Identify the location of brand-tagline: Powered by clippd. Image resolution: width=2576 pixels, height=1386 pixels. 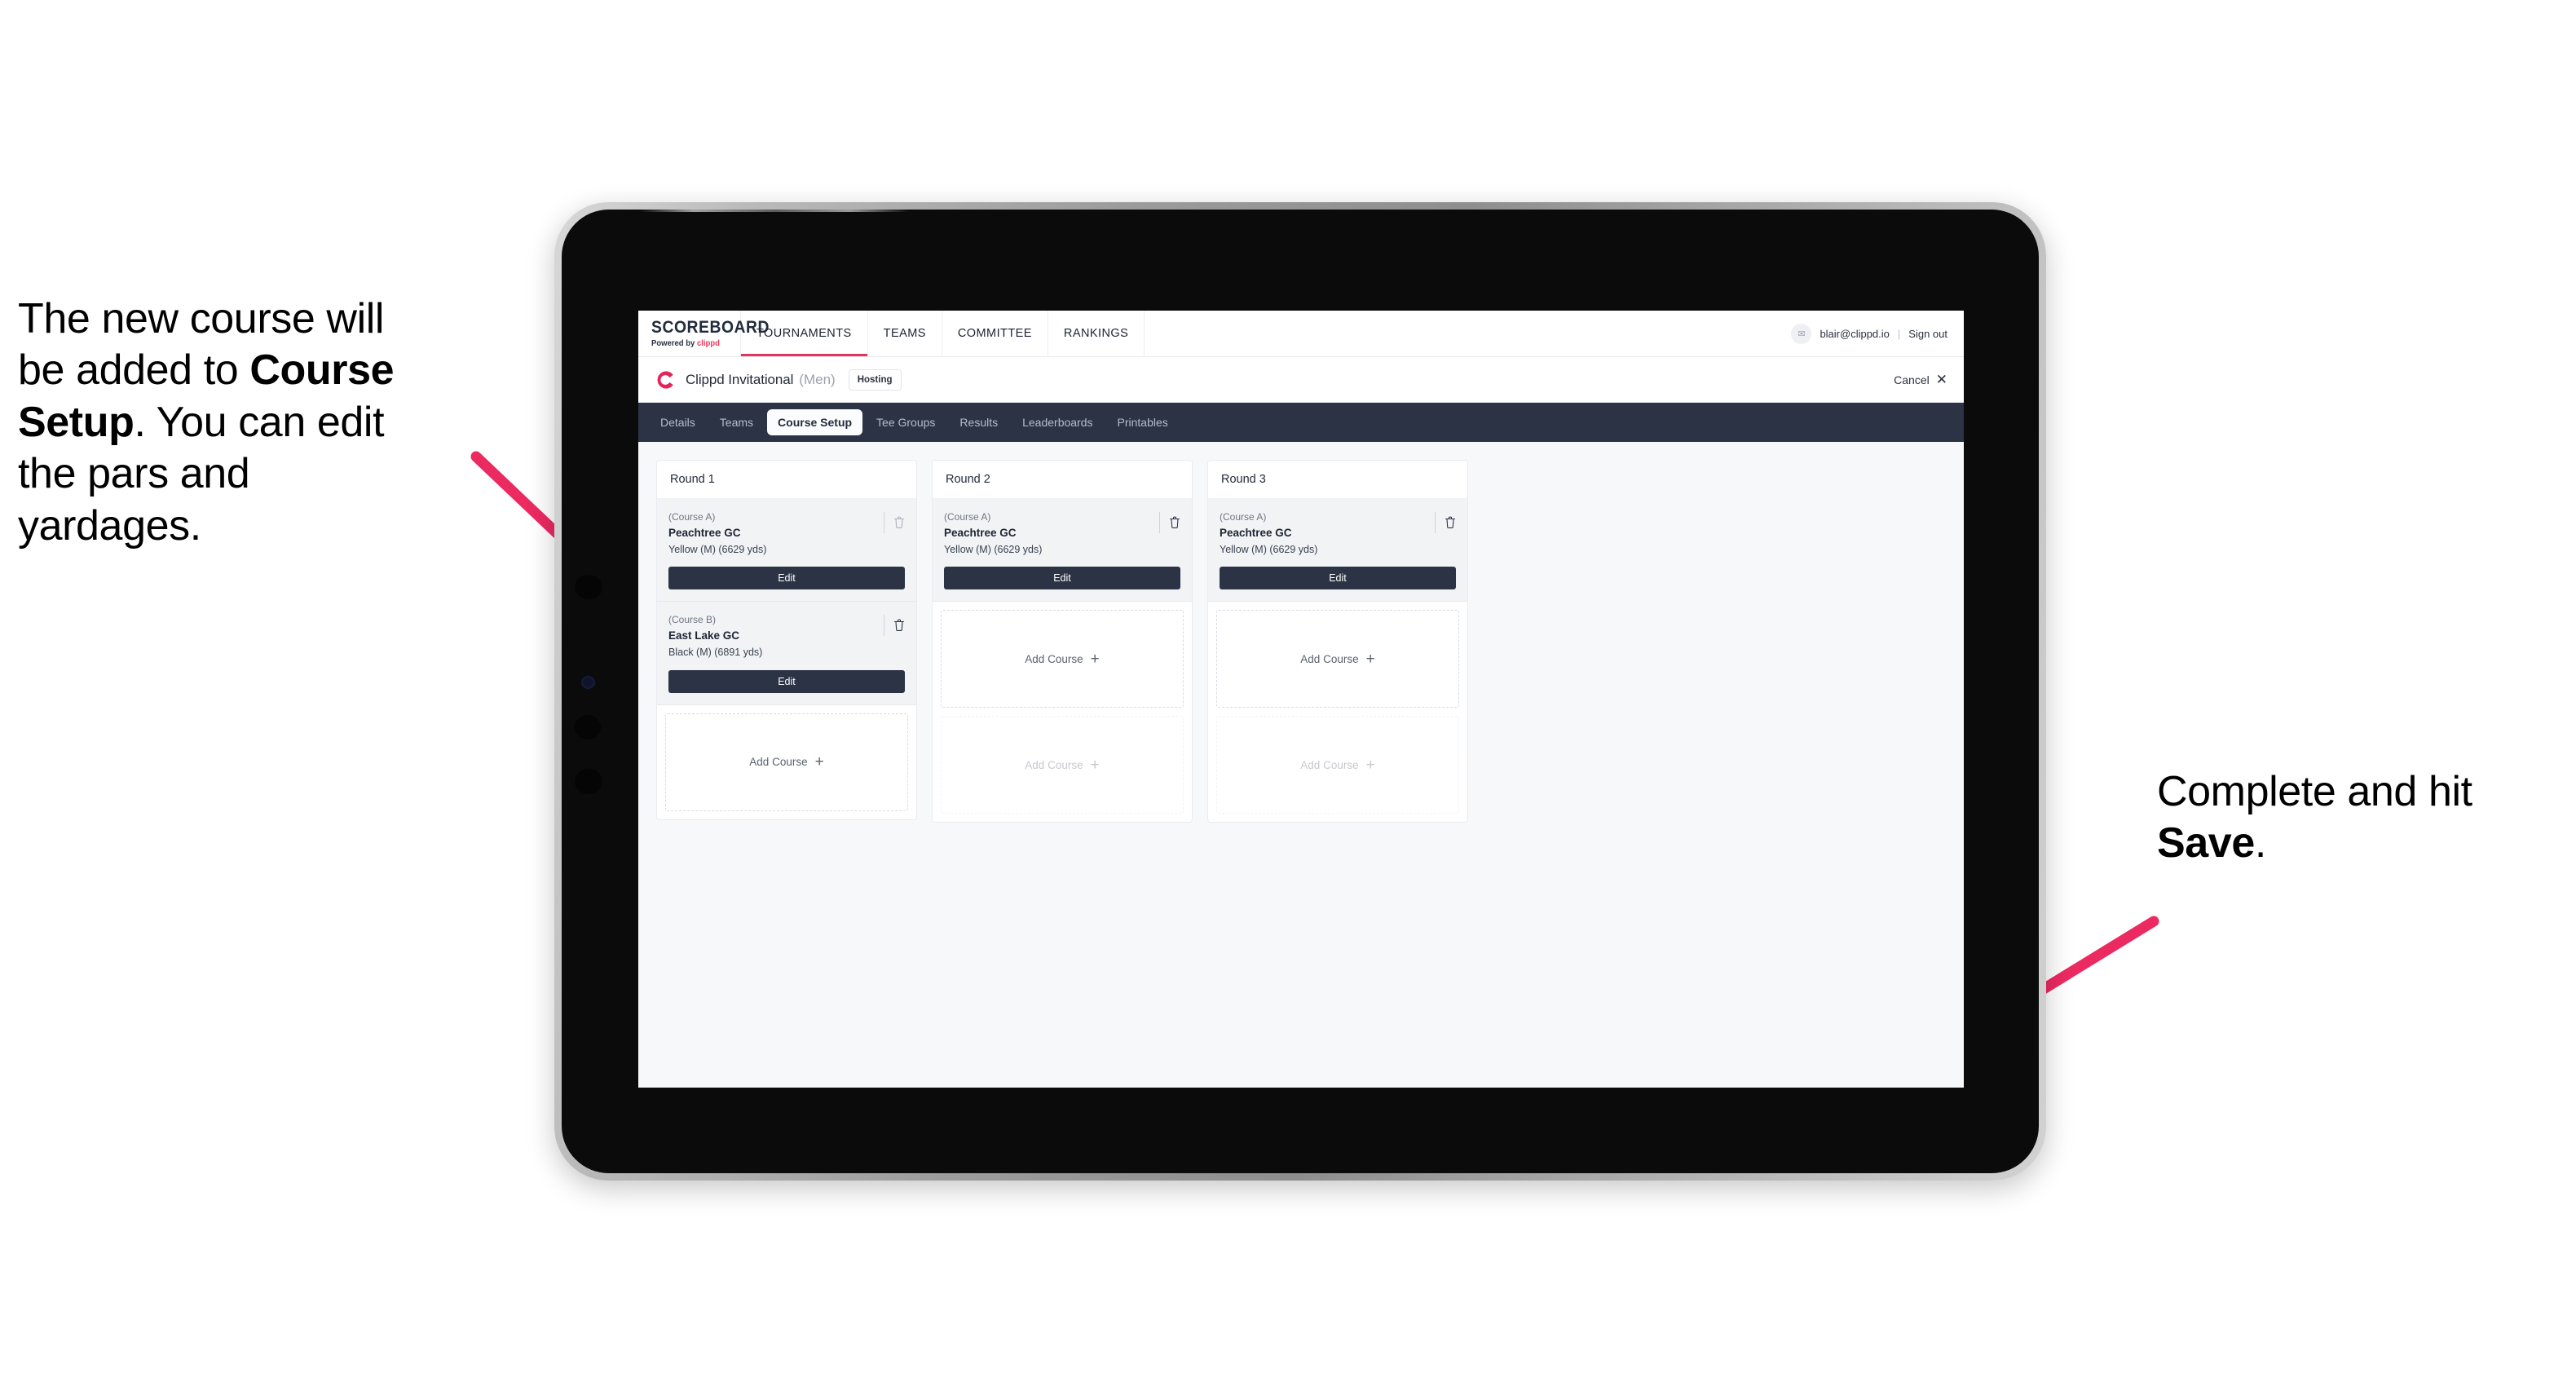
(693, 343).